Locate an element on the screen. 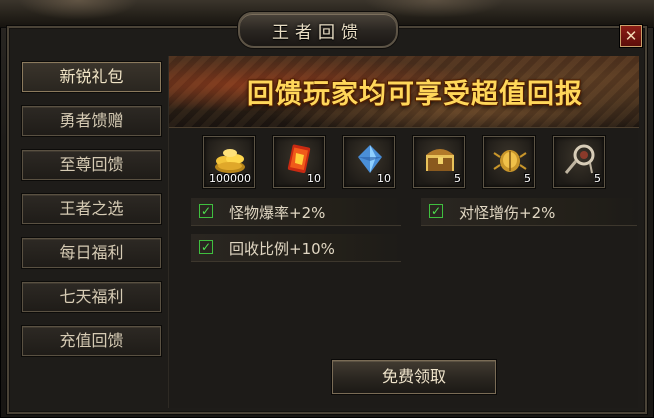 The width and height of the screenshot is (654, 418). bonus-row: ✓ 回收比例+10% is located at coordinates (296, 248).